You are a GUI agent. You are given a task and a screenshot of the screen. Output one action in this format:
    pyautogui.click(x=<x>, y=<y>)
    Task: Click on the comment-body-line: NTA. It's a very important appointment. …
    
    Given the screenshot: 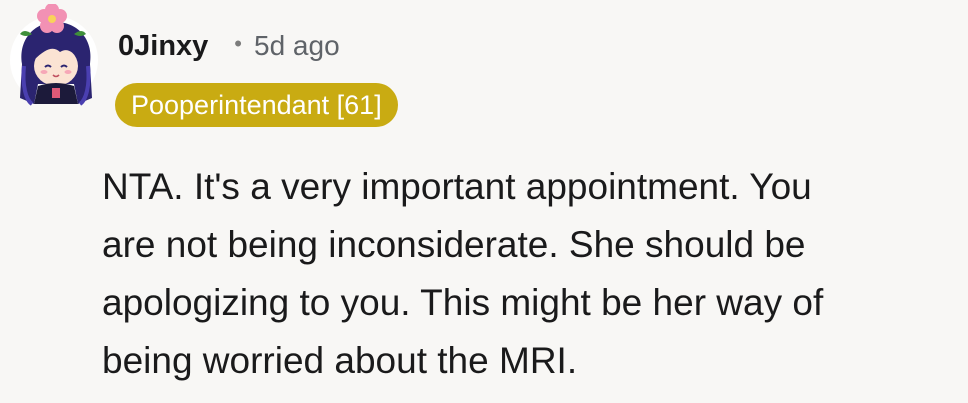 What is the action you would take?
    pyautogui.click(x=457, y=186)
    